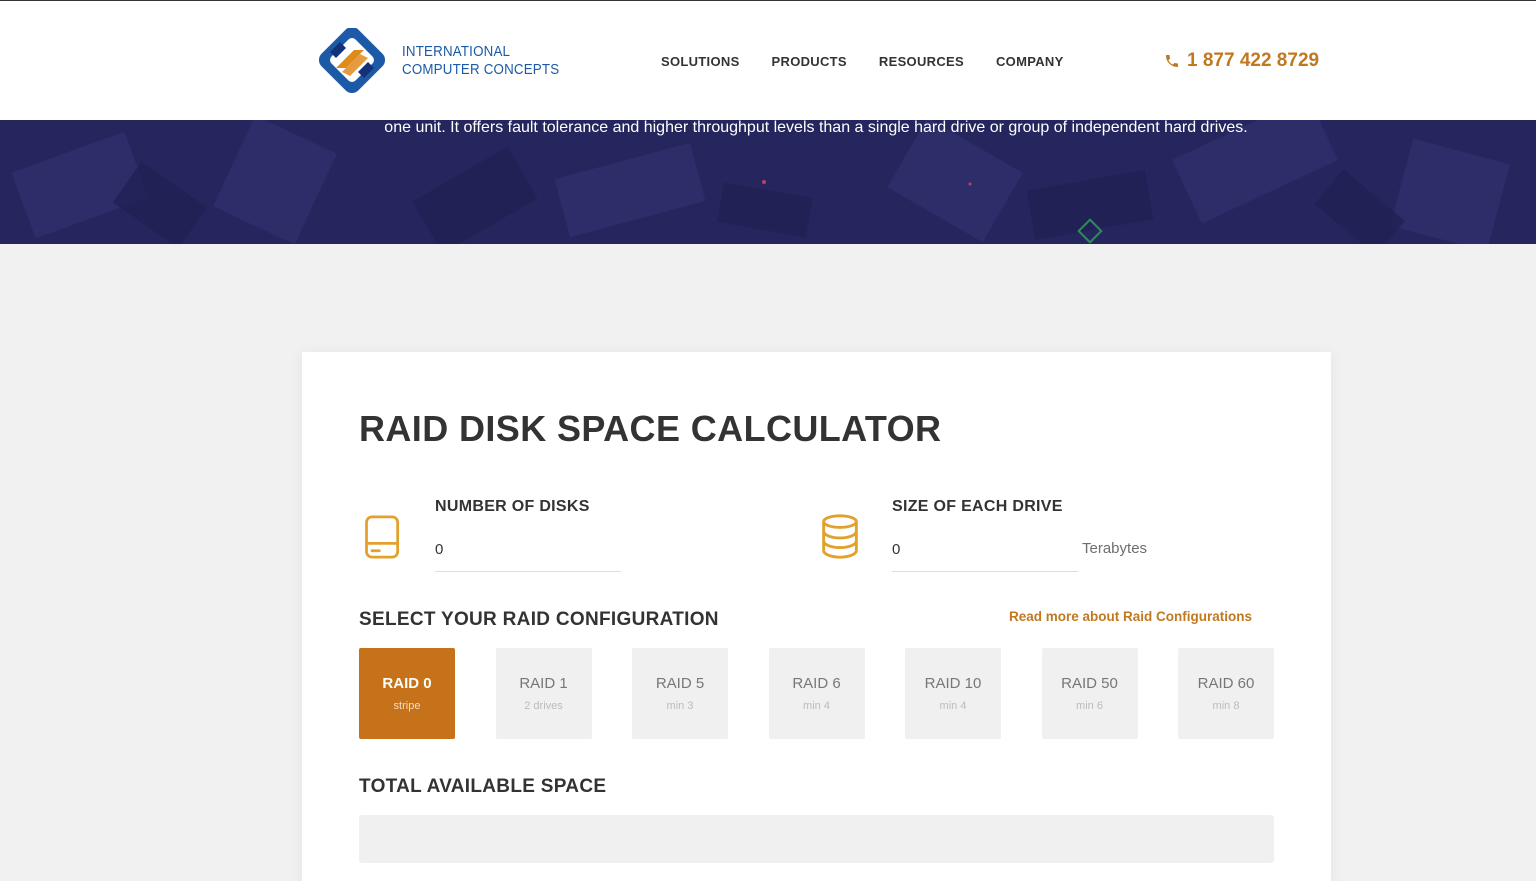 This screenshot has width=1536, height=881. Describe the element at coordinates (680, 693) in the screenshot. I see `raid-option-5: RAID 5 min 3` at that location.